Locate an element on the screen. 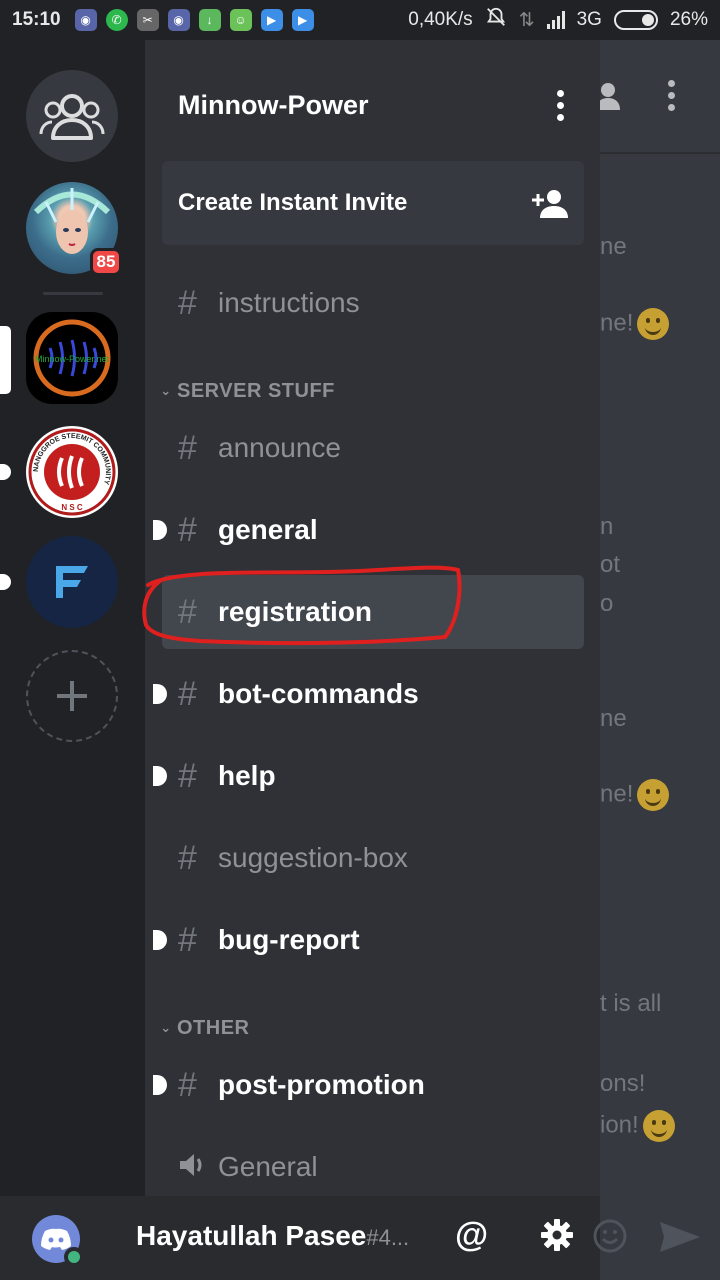 This screenshot has width=720, height=1280. channel-announce: # announce is located at coordinates (373, 448).